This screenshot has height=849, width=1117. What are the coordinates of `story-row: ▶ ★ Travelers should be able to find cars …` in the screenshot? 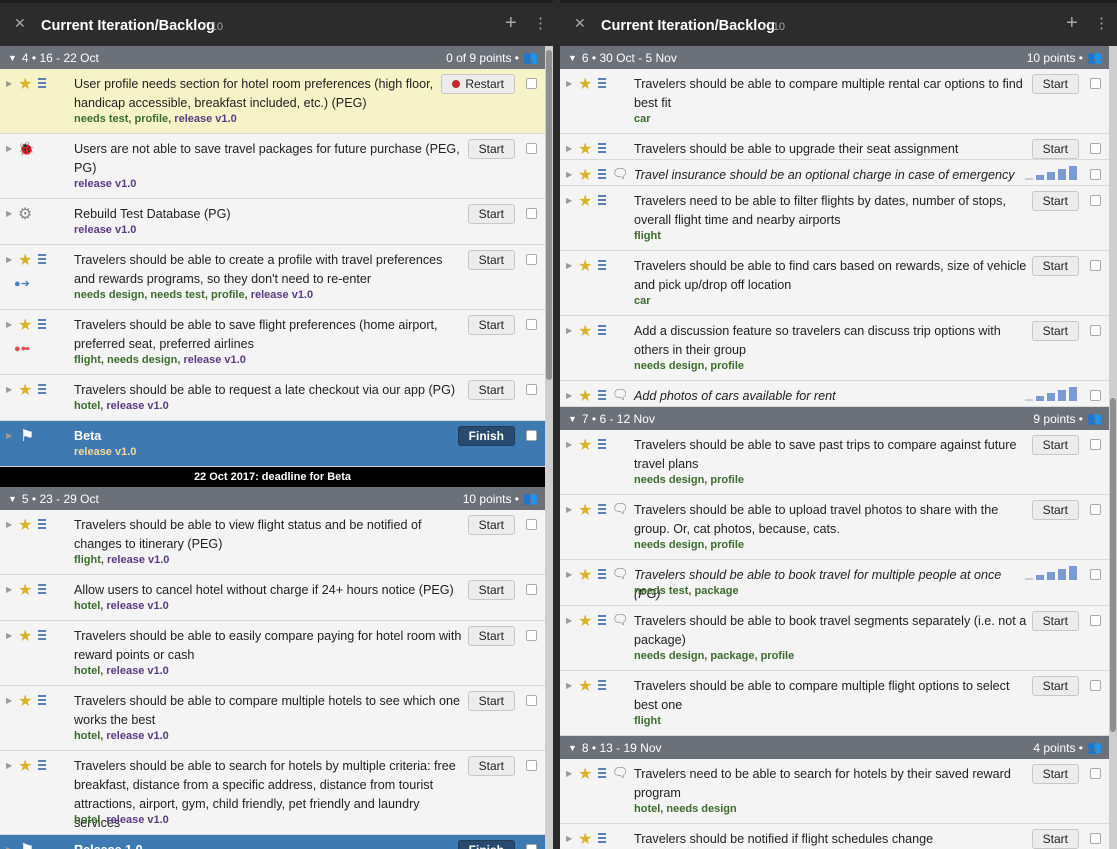 It's located at (834, 283).